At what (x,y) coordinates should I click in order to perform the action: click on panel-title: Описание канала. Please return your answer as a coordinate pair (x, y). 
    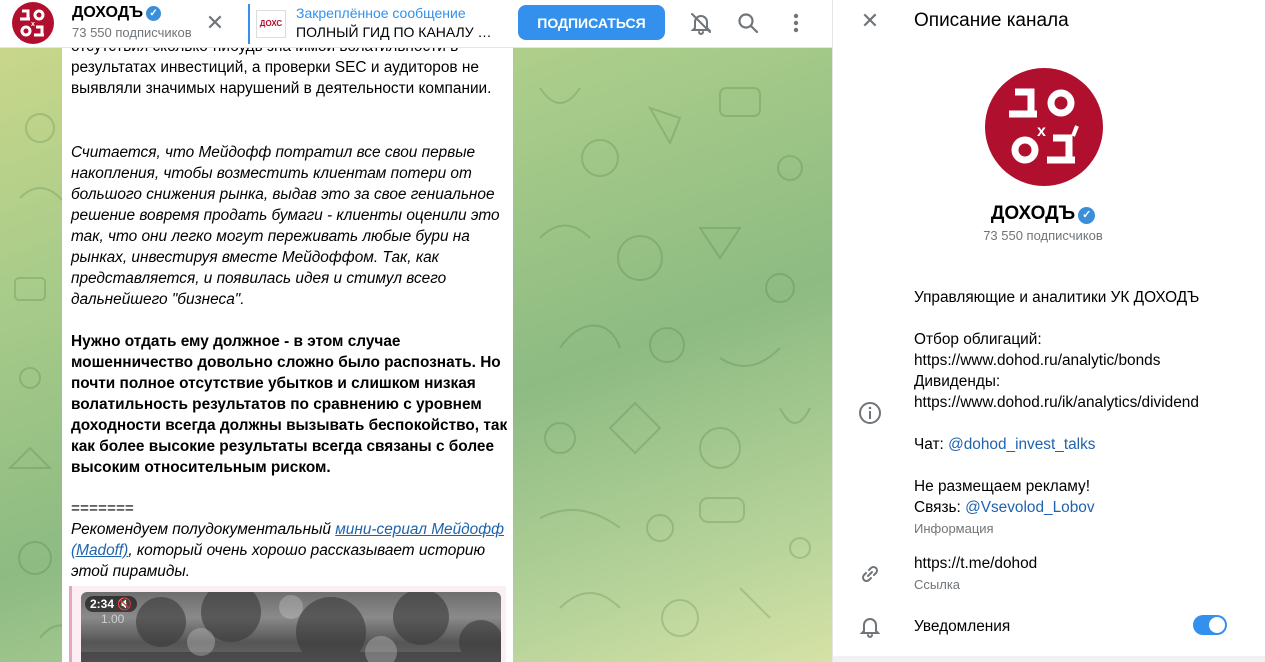
    Looking at the image, I should click on (991, 20).